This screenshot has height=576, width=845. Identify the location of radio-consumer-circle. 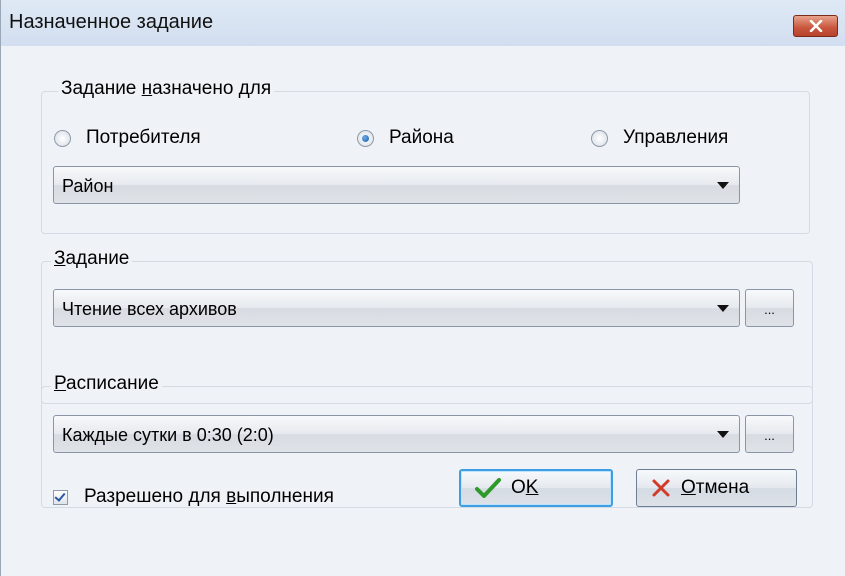
(62, 138).